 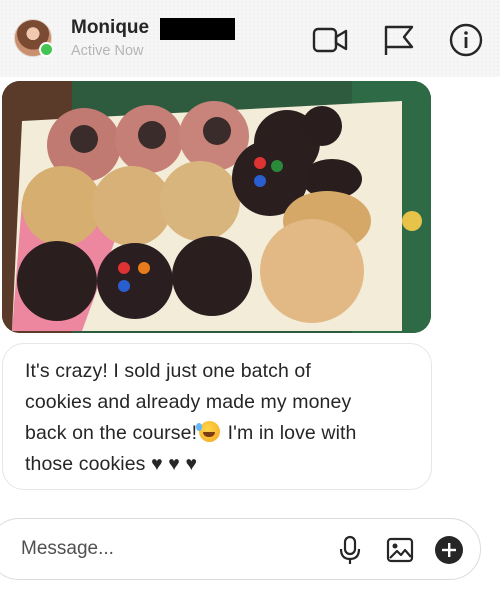 I want to click on microphone-icon, so click(x=350, y=550).